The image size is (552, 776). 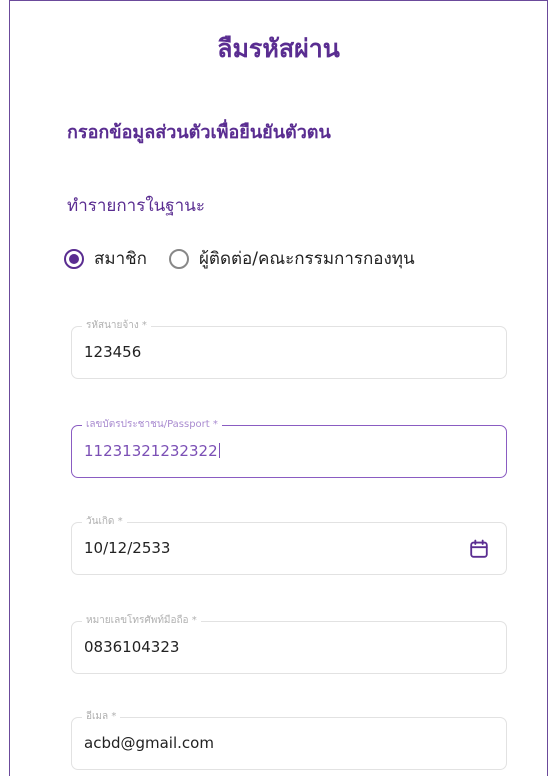 I want to click on birth-date-label: วันเกิด *, so click(x=104, y=522).